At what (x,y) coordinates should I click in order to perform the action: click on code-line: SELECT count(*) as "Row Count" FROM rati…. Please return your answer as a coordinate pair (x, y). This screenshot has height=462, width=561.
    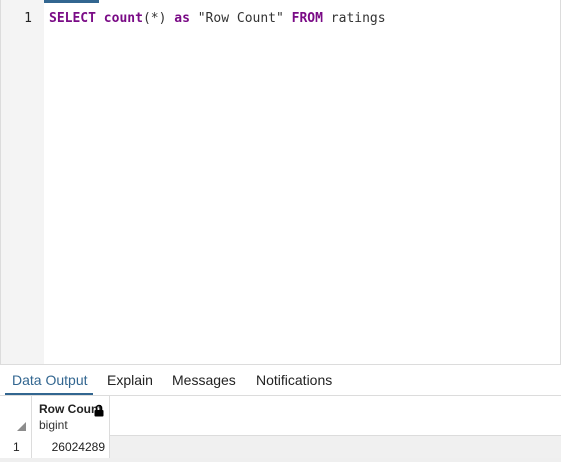
    Looking at the image, I should click on (217, 18).